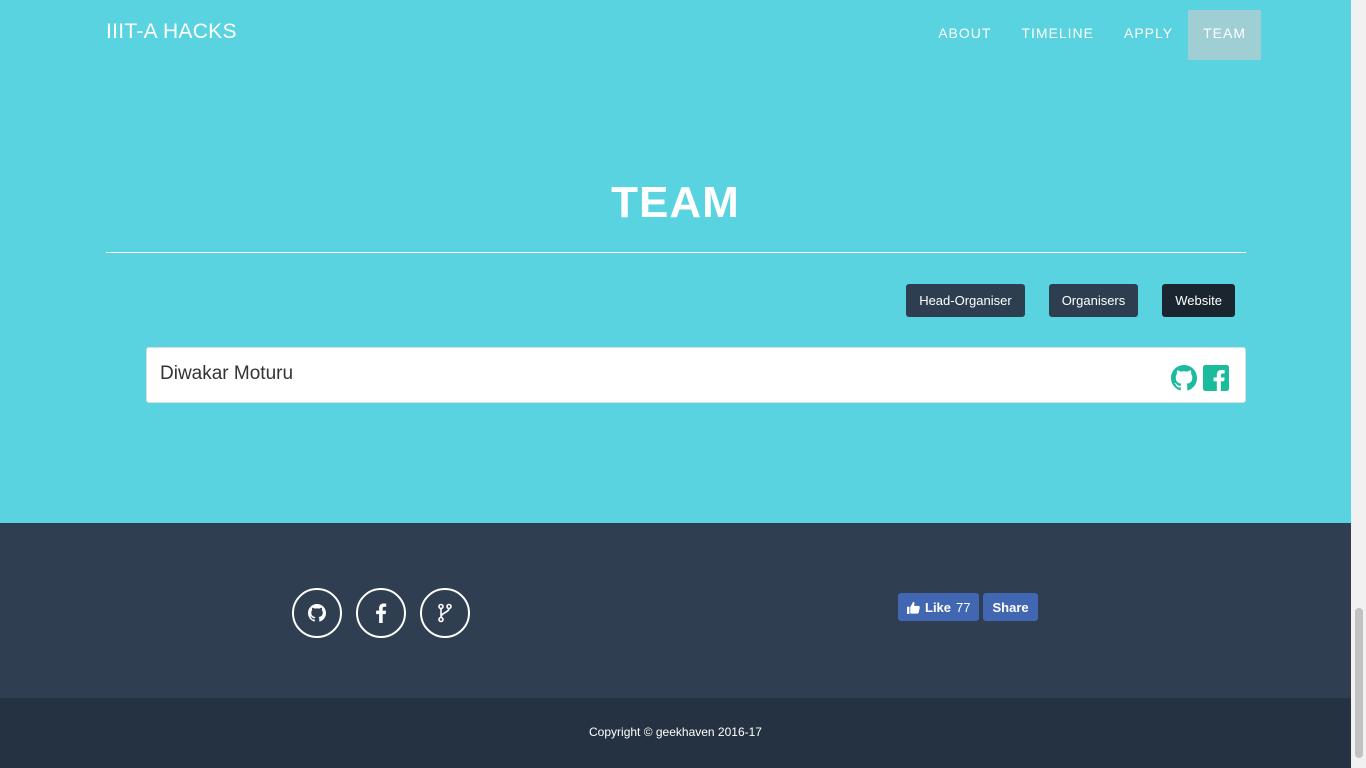 This screenshot has height=768, width=1366. I want to click on nav-team: TEAM, so click(1224, 35).